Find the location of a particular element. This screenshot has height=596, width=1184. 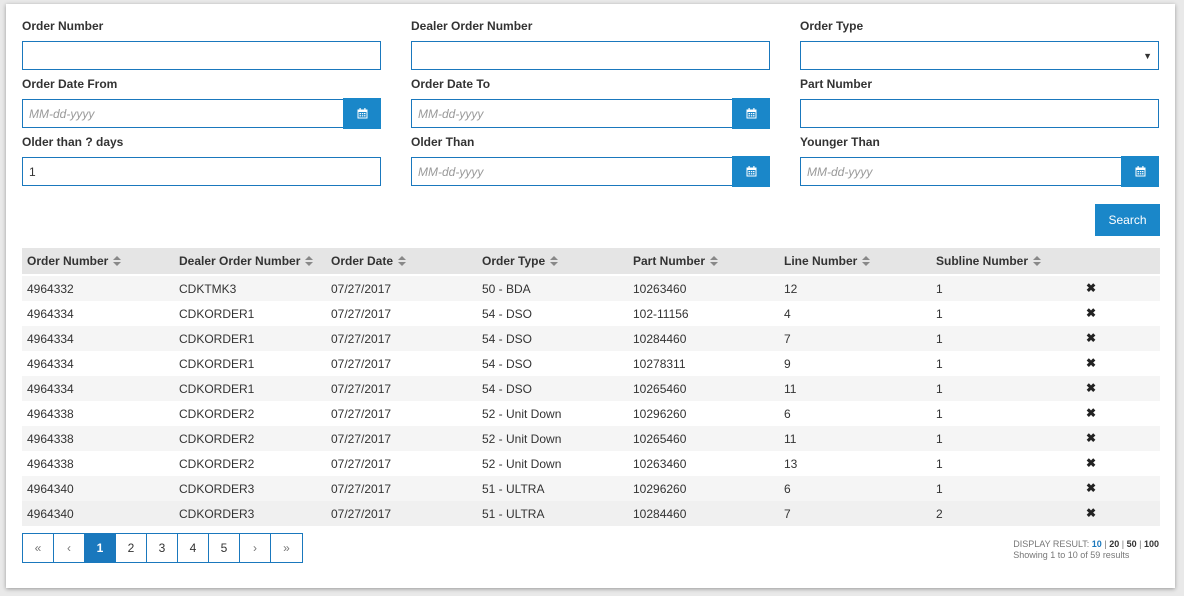

order-date-from-label: Order Date From is located at coordinates (70, 84).